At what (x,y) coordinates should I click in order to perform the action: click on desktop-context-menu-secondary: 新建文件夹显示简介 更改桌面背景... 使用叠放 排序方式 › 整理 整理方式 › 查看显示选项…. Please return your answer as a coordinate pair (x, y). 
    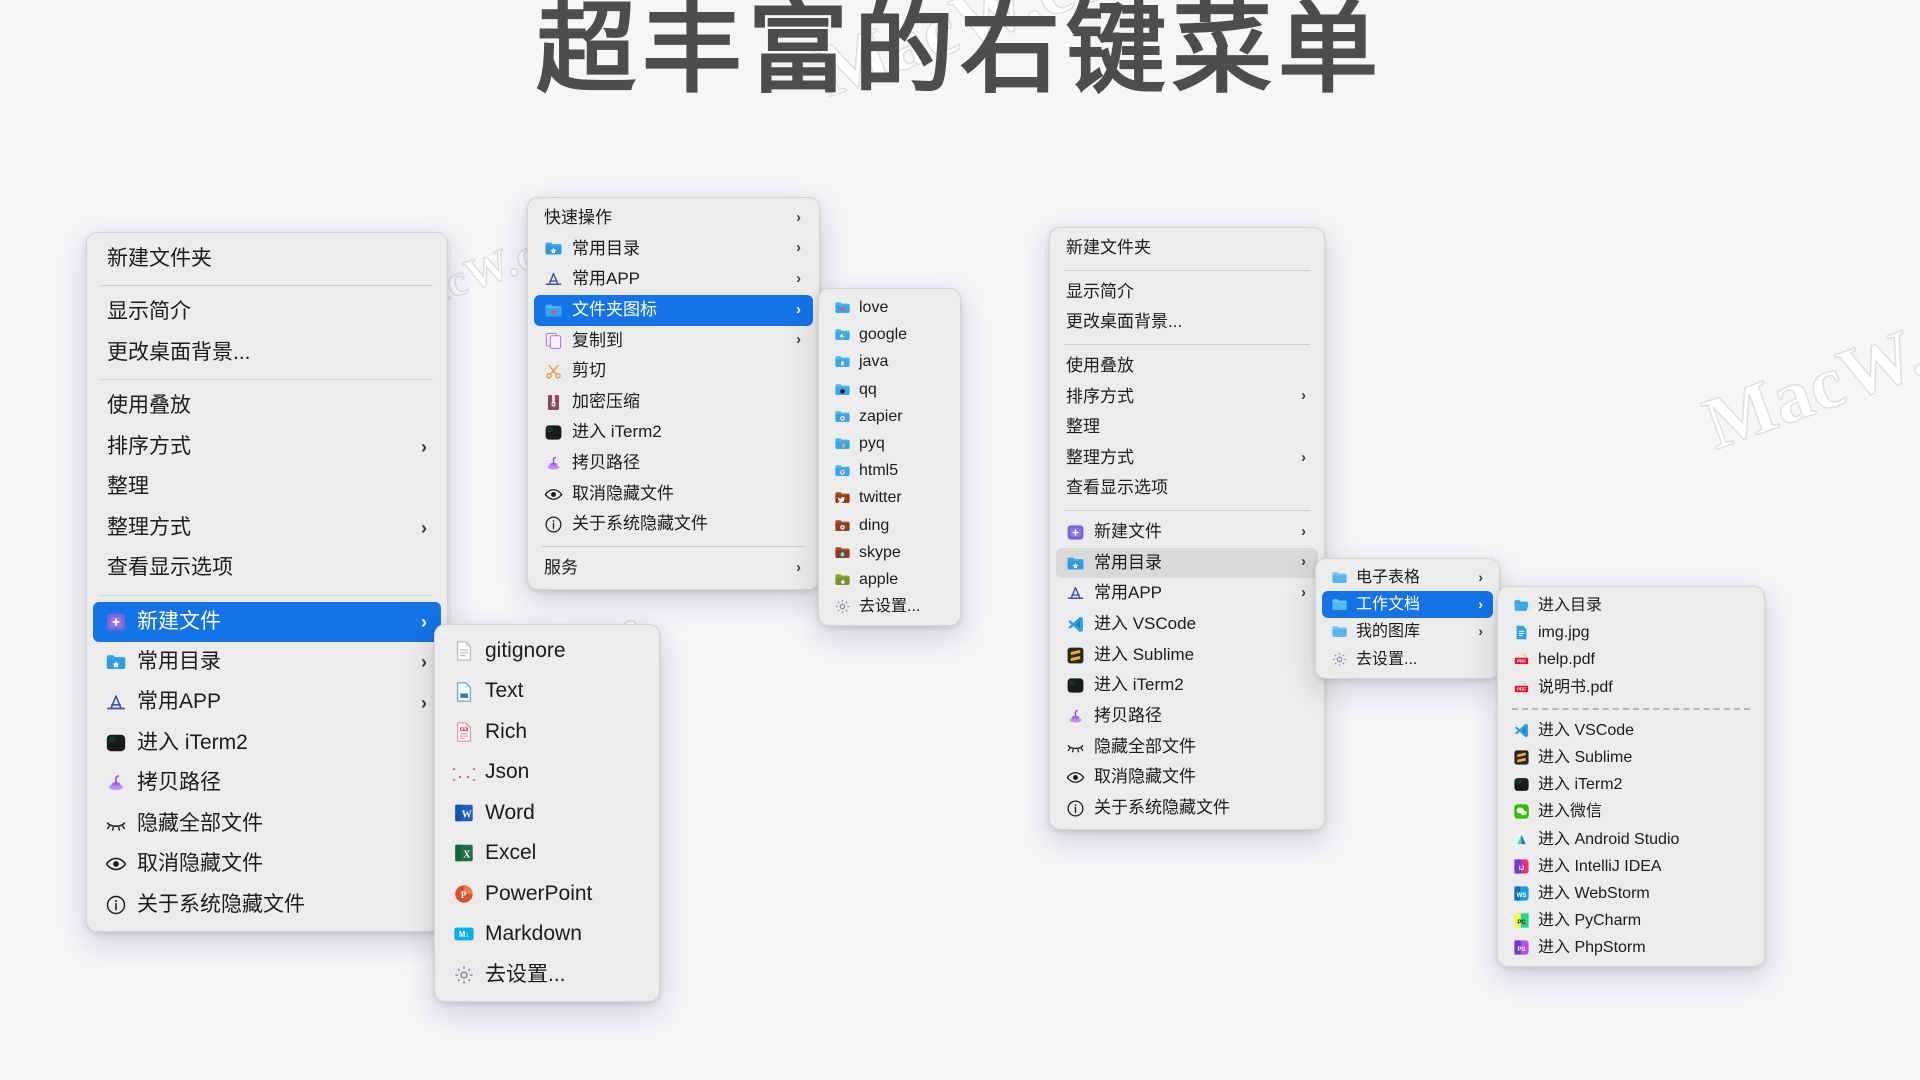
    Looking at the image, I should click on (1187, 528).